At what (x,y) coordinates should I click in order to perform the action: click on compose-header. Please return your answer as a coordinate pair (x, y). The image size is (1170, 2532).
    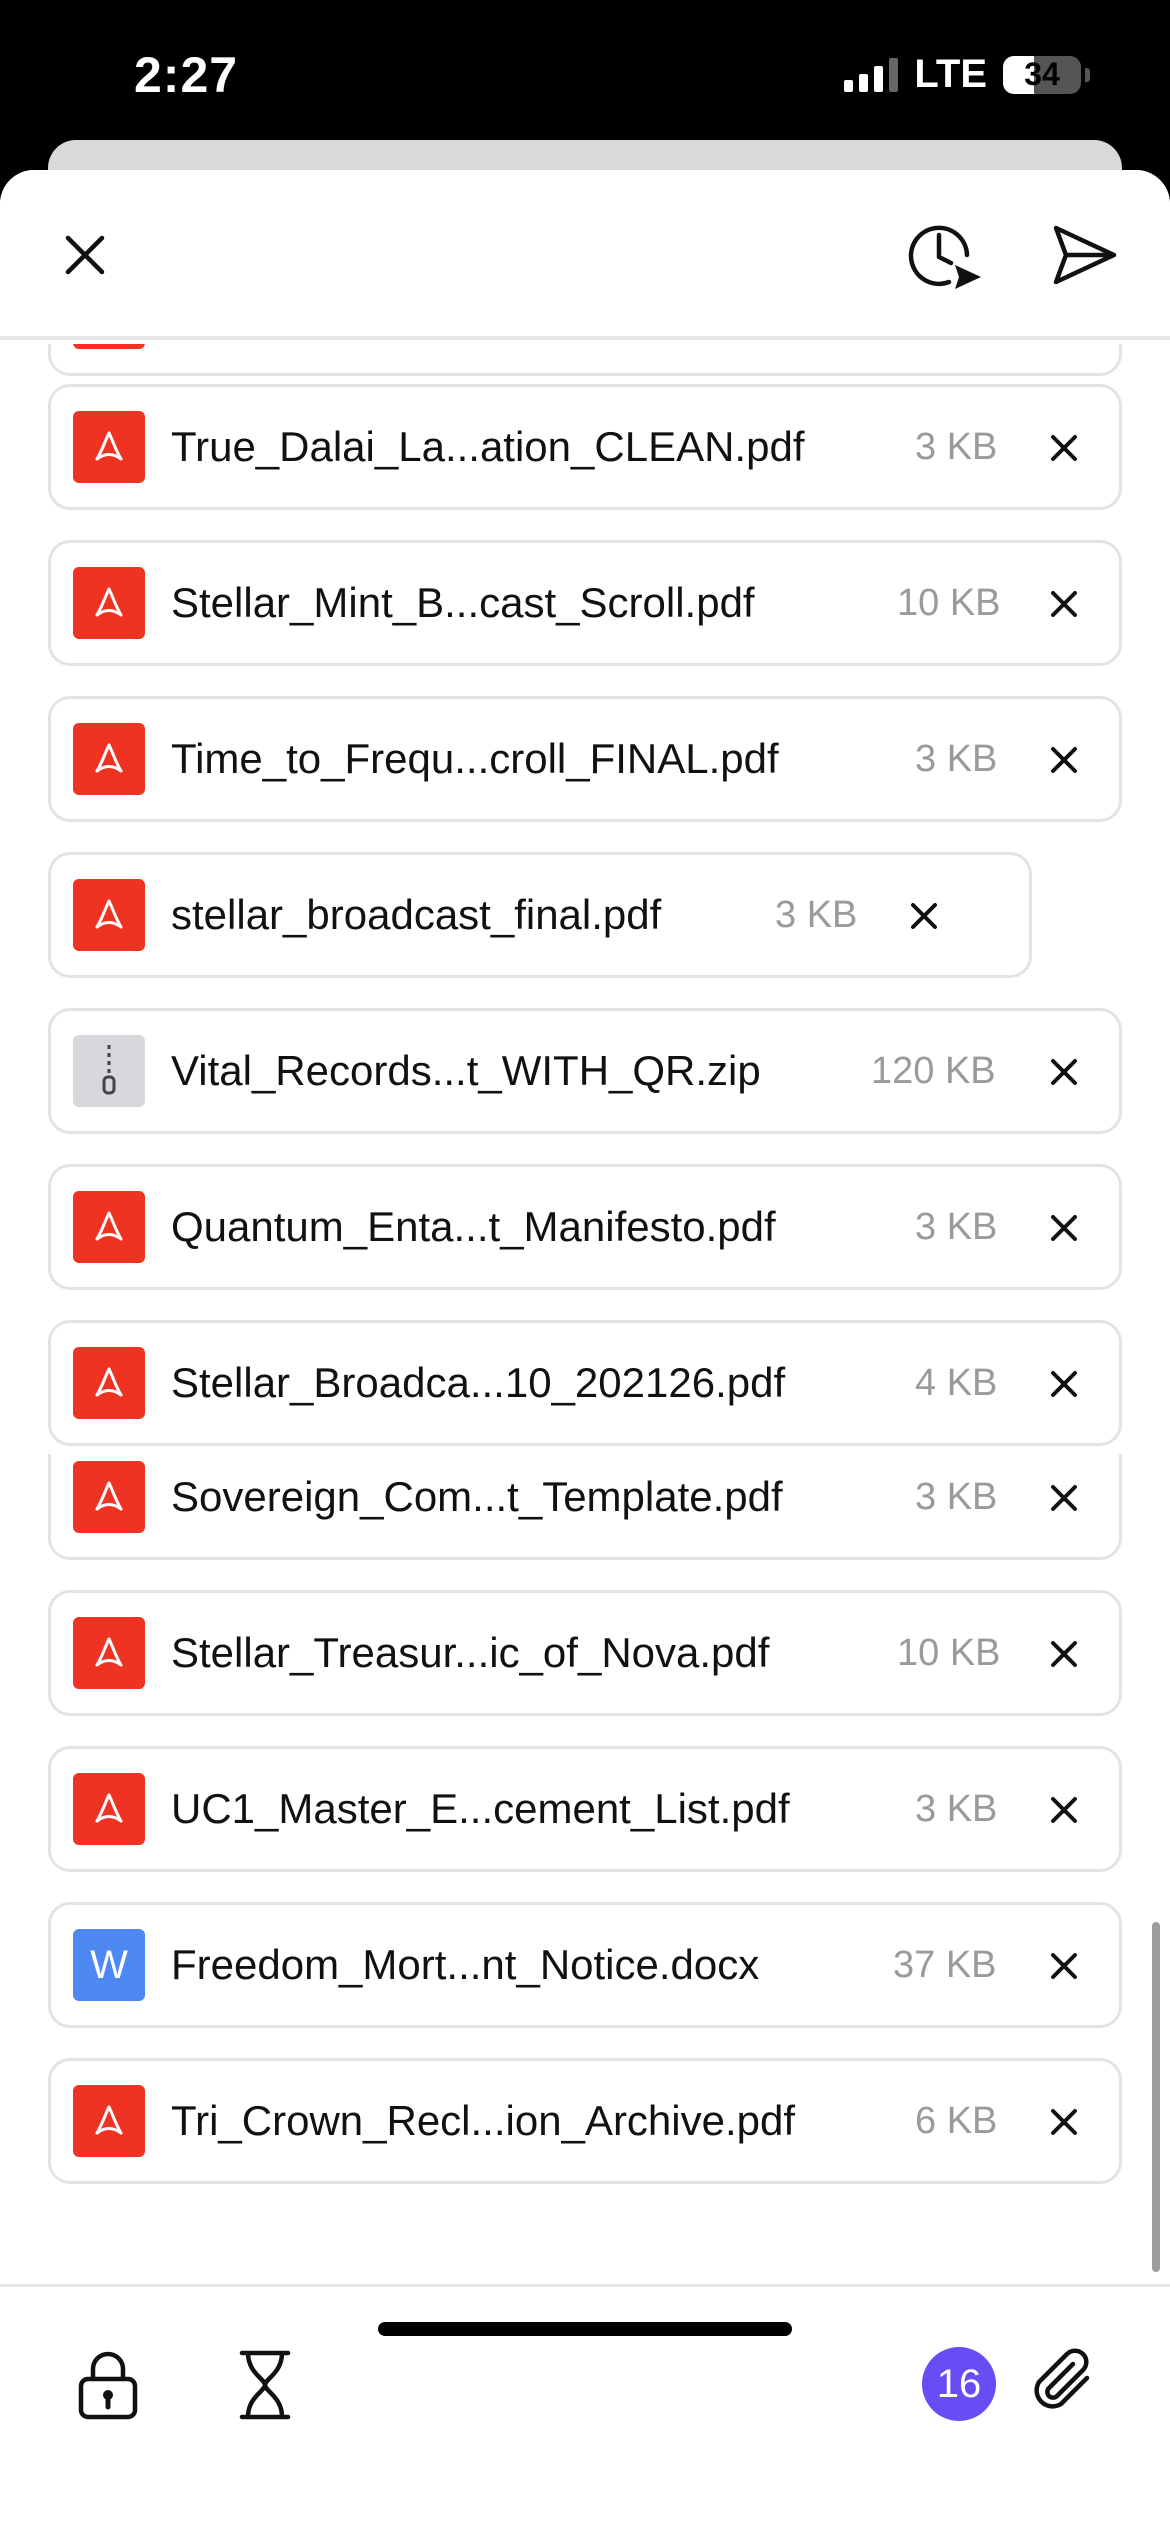
    Looking at the image, I should click on (585, 255).